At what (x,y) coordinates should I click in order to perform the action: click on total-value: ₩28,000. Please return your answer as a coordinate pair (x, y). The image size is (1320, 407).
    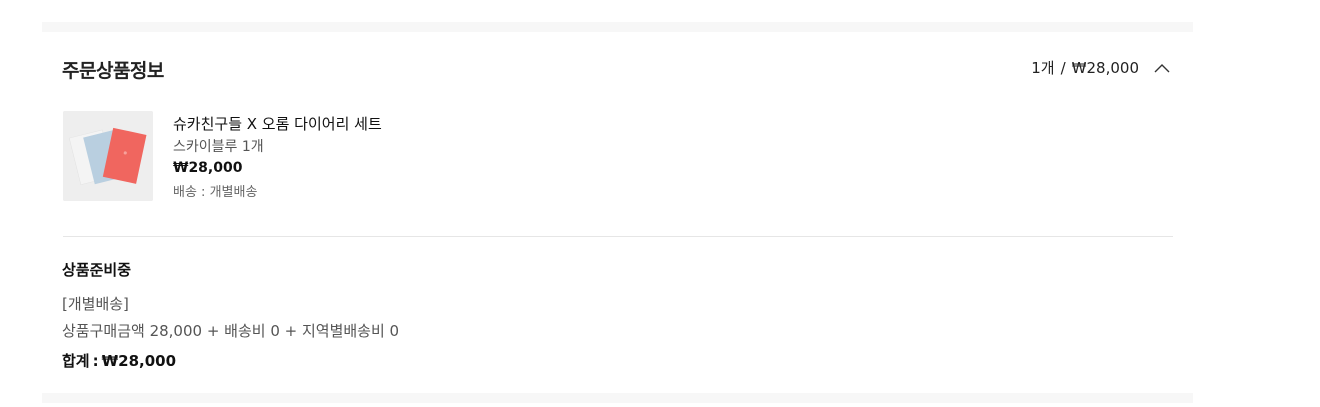
    Looking at the image, I should click on (139, 361).